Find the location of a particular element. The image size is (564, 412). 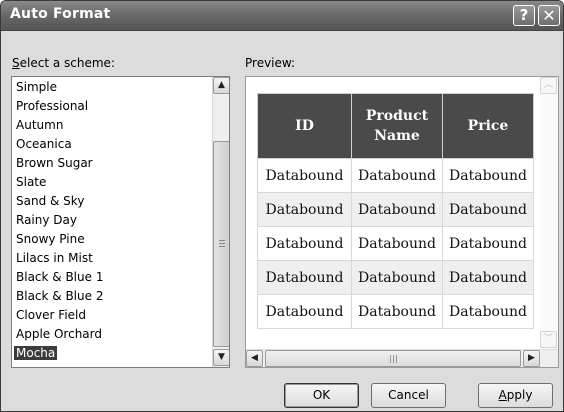

scheme-list-item: Oceanica is located at coordinates (42, 145).